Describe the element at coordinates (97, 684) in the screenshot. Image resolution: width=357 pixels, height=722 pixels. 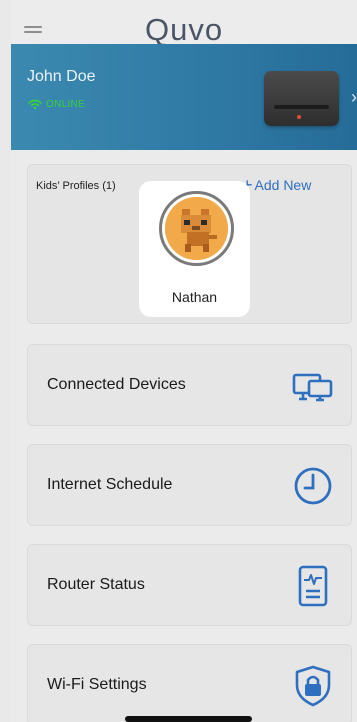
I see `menu-item-label: Wi-Fi Settings` at that location.